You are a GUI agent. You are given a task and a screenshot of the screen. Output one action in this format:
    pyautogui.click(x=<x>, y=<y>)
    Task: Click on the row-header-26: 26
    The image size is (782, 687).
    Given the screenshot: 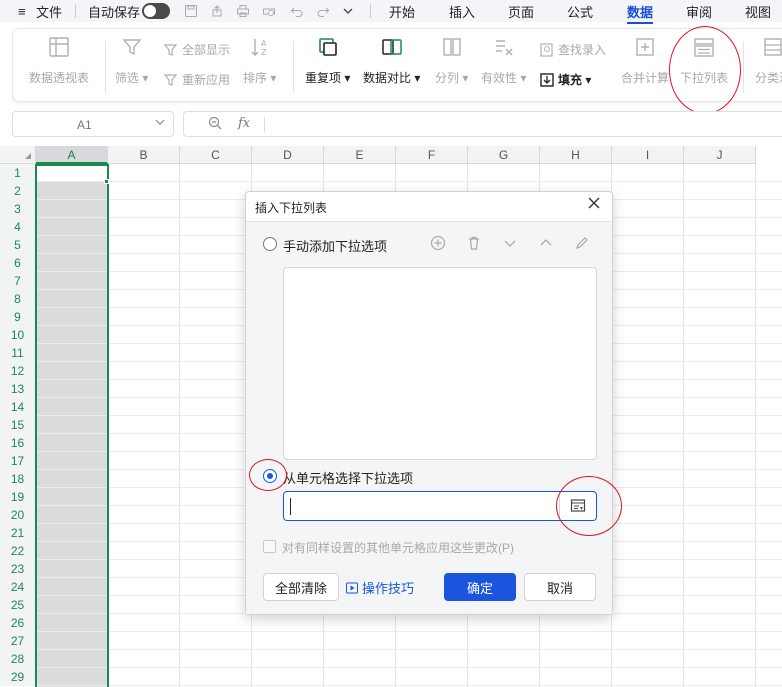 What is the action you would take?
    pyautogui.click(x=18, y=623)
    